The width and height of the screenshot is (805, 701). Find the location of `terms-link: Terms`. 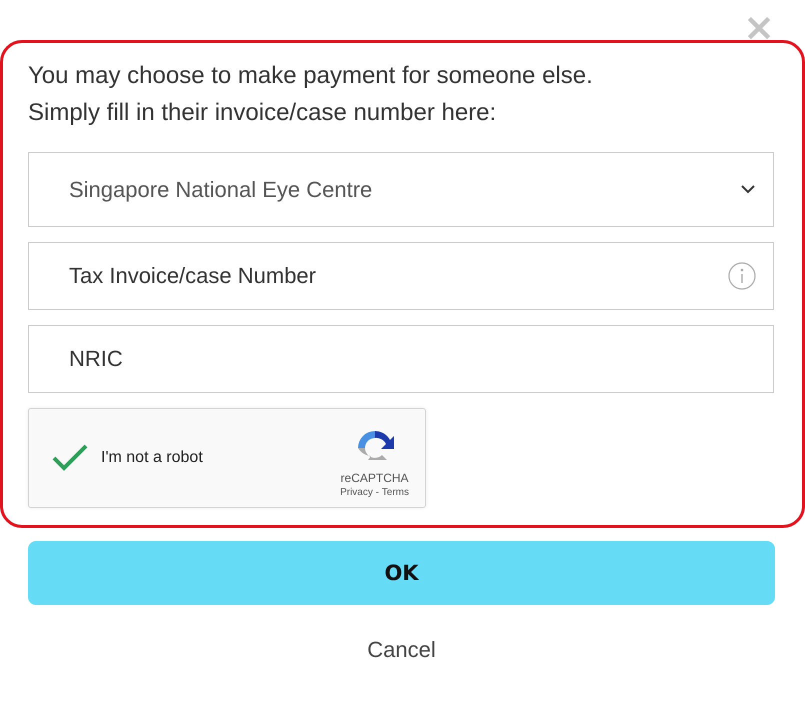

terms-link: Terms is located at coordinates (395, 492).